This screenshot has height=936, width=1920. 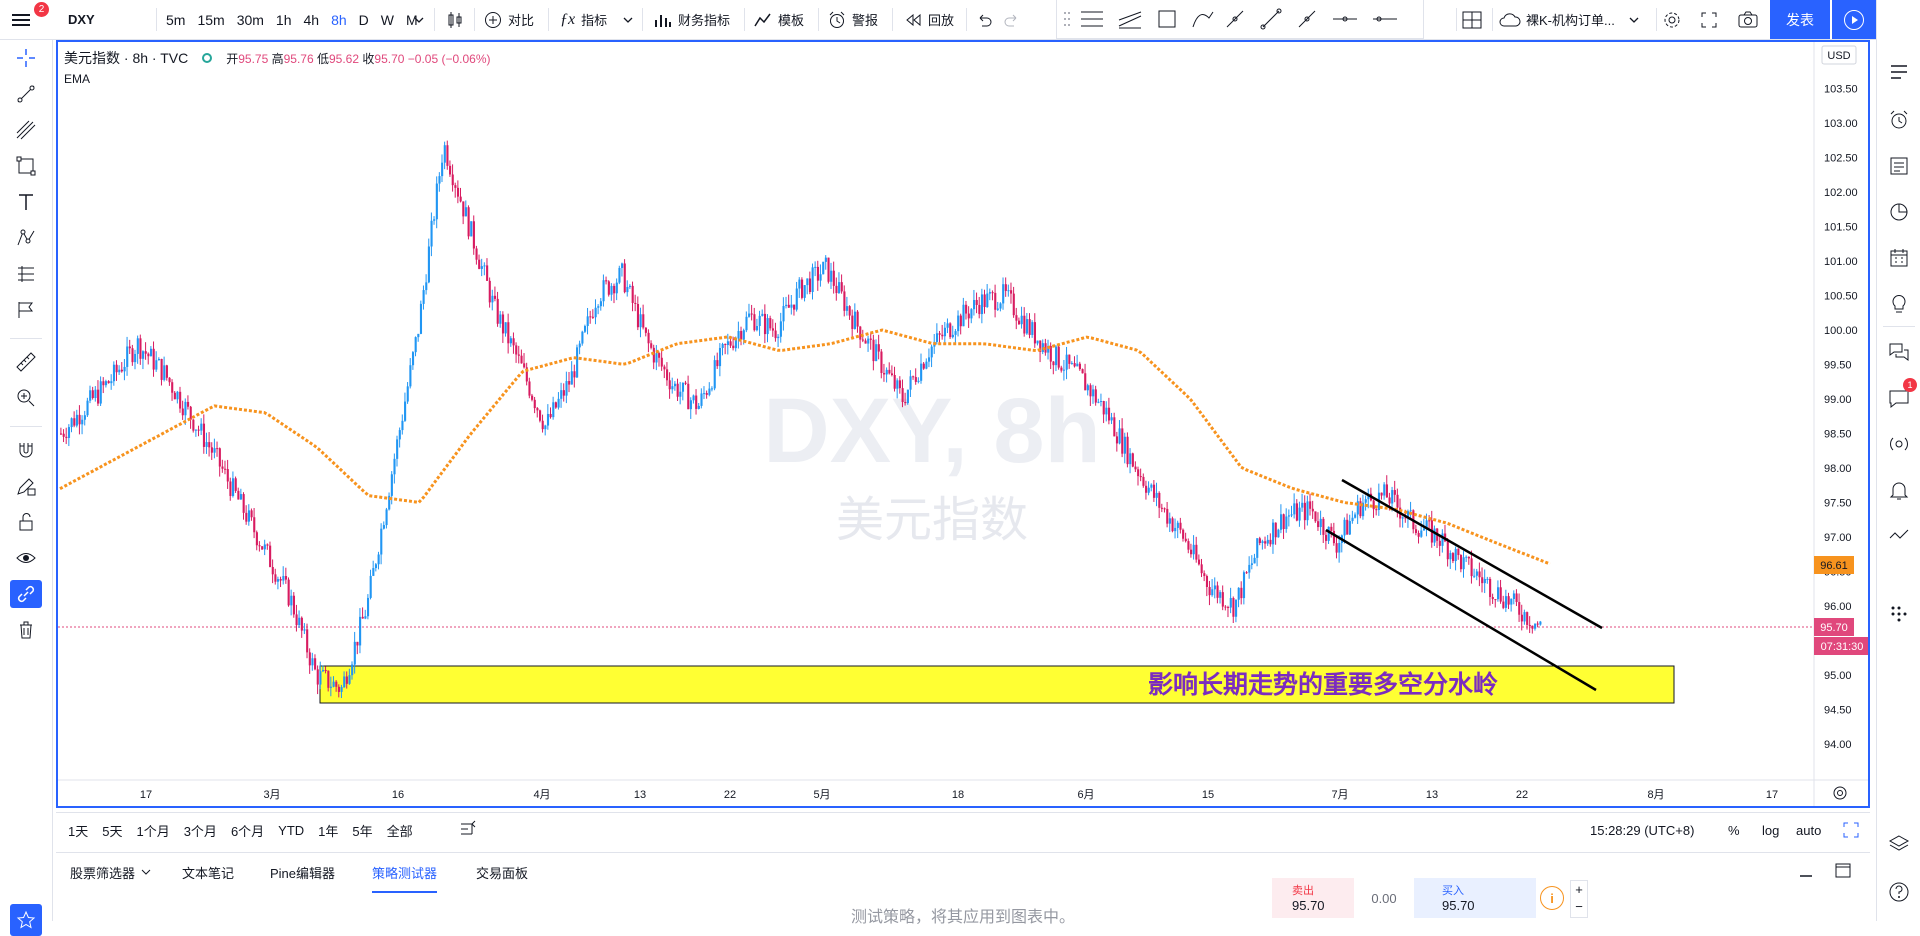 What do you see at coordinates (387, 20) in the screenshot?
I see `interval-W: W` at bounding box center [387, 20].